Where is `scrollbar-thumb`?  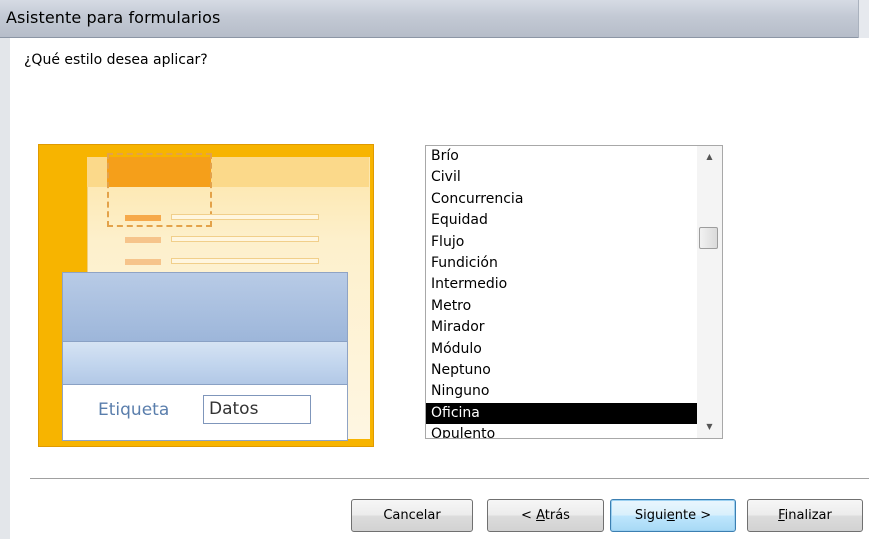
scrollbar-thumb is located at coordinates (708, 238).